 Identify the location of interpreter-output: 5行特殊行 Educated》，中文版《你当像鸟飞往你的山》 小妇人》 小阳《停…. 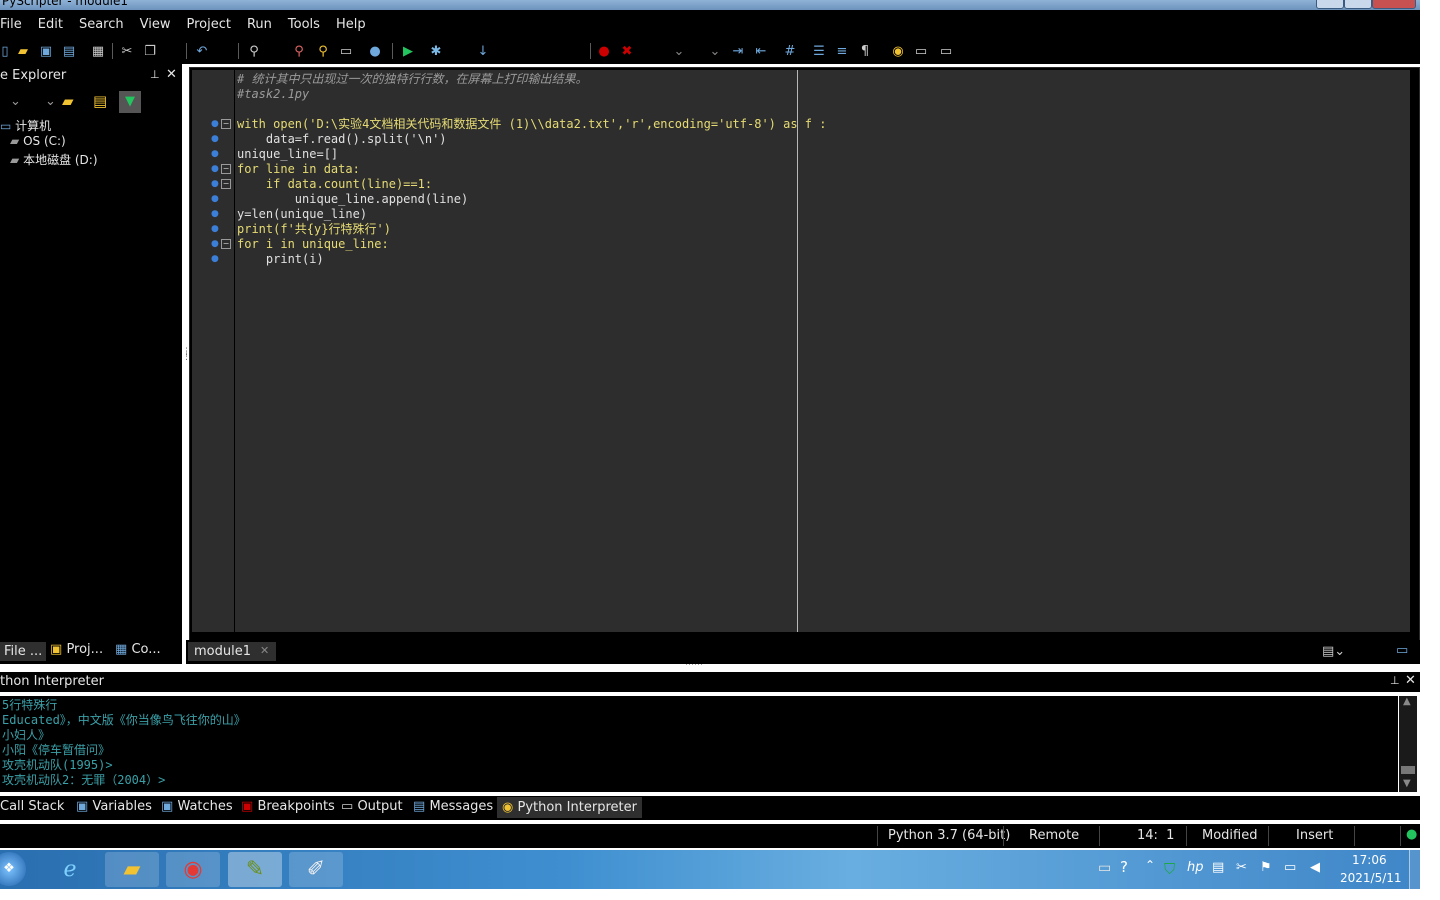
(699, 744).